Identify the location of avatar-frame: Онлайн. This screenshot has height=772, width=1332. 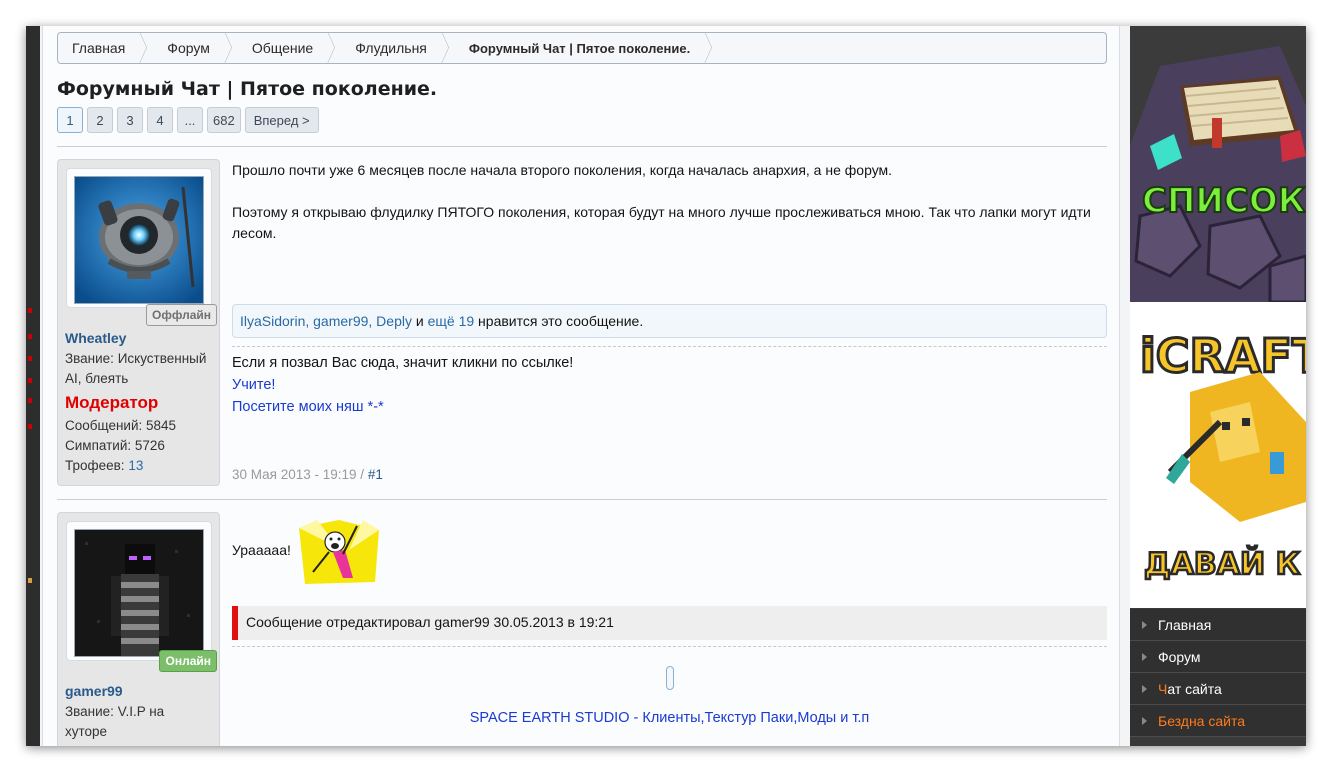
(141, 596).